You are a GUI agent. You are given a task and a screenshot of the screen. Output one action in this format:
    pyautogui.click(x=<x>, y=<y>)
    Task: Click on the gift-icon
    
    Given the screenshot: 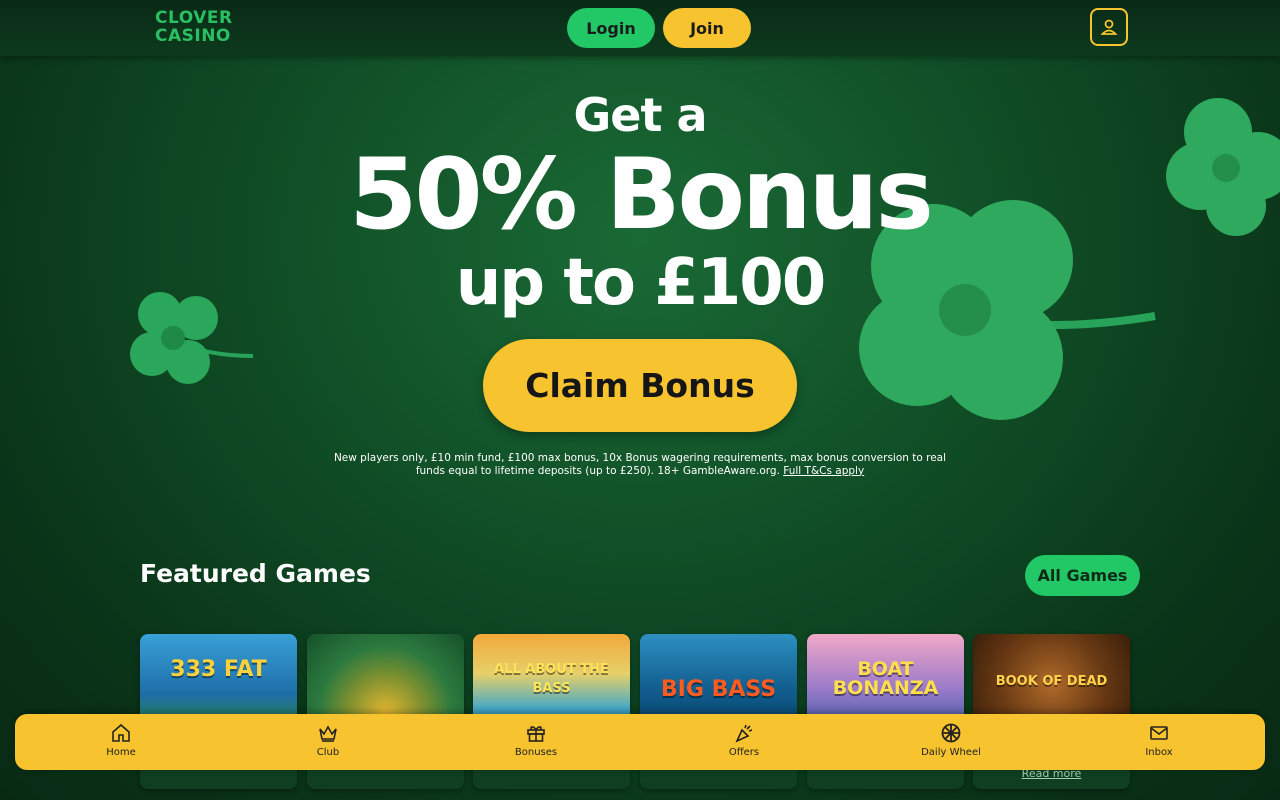 What is the action you would take?
    pyautogui.click(x=536, y=734)
    